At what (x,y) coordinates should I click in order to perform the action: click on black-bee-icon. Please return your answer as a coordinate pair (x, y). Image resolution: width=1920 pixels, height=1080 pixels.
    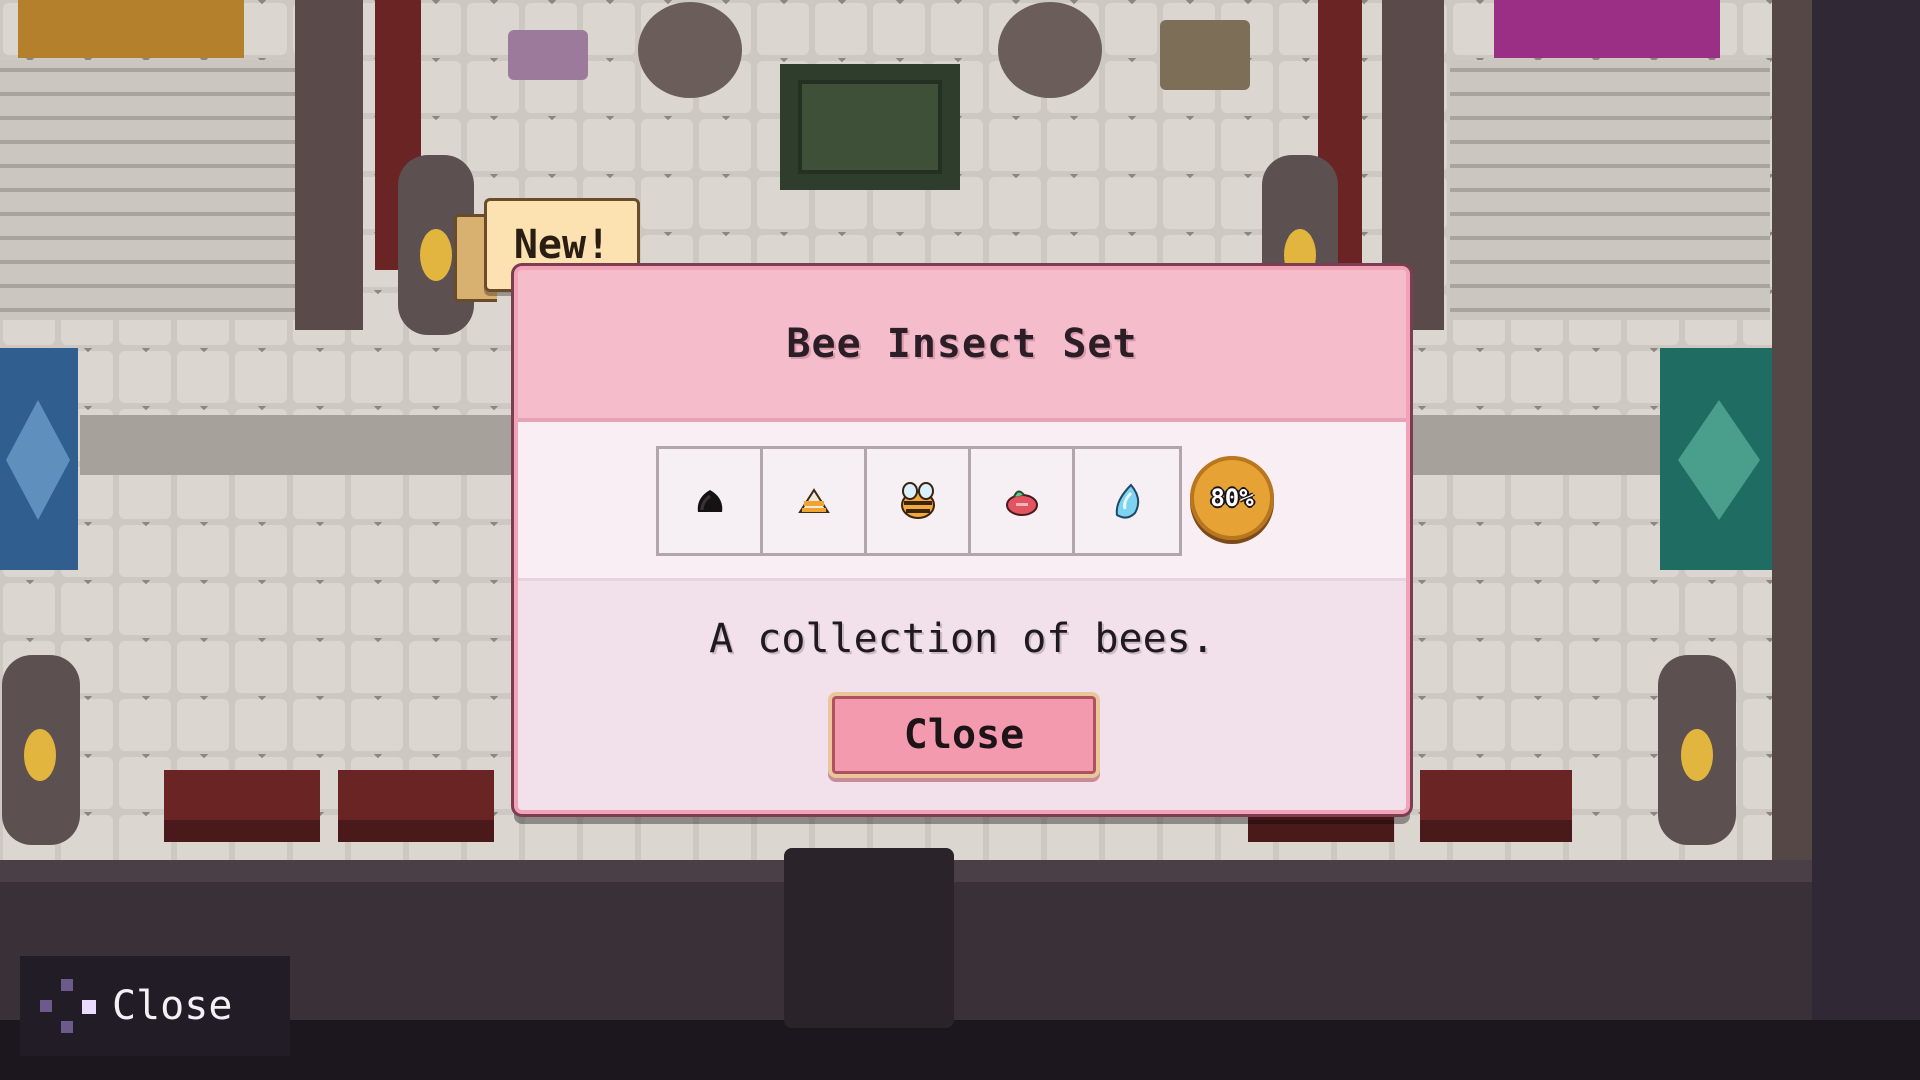
    Looking at the image, I should click on (709, 501).